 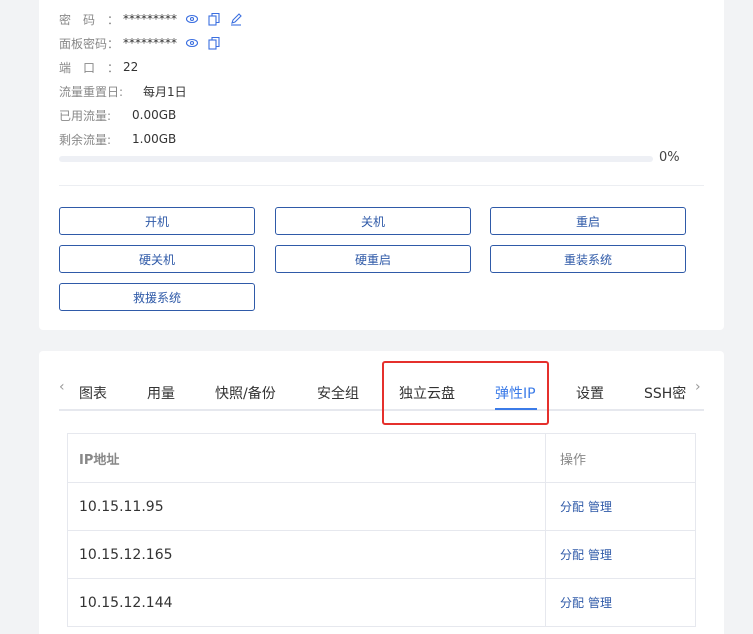 I want to click on reset-day-value: 每月1日, so click(x=165, y=91).